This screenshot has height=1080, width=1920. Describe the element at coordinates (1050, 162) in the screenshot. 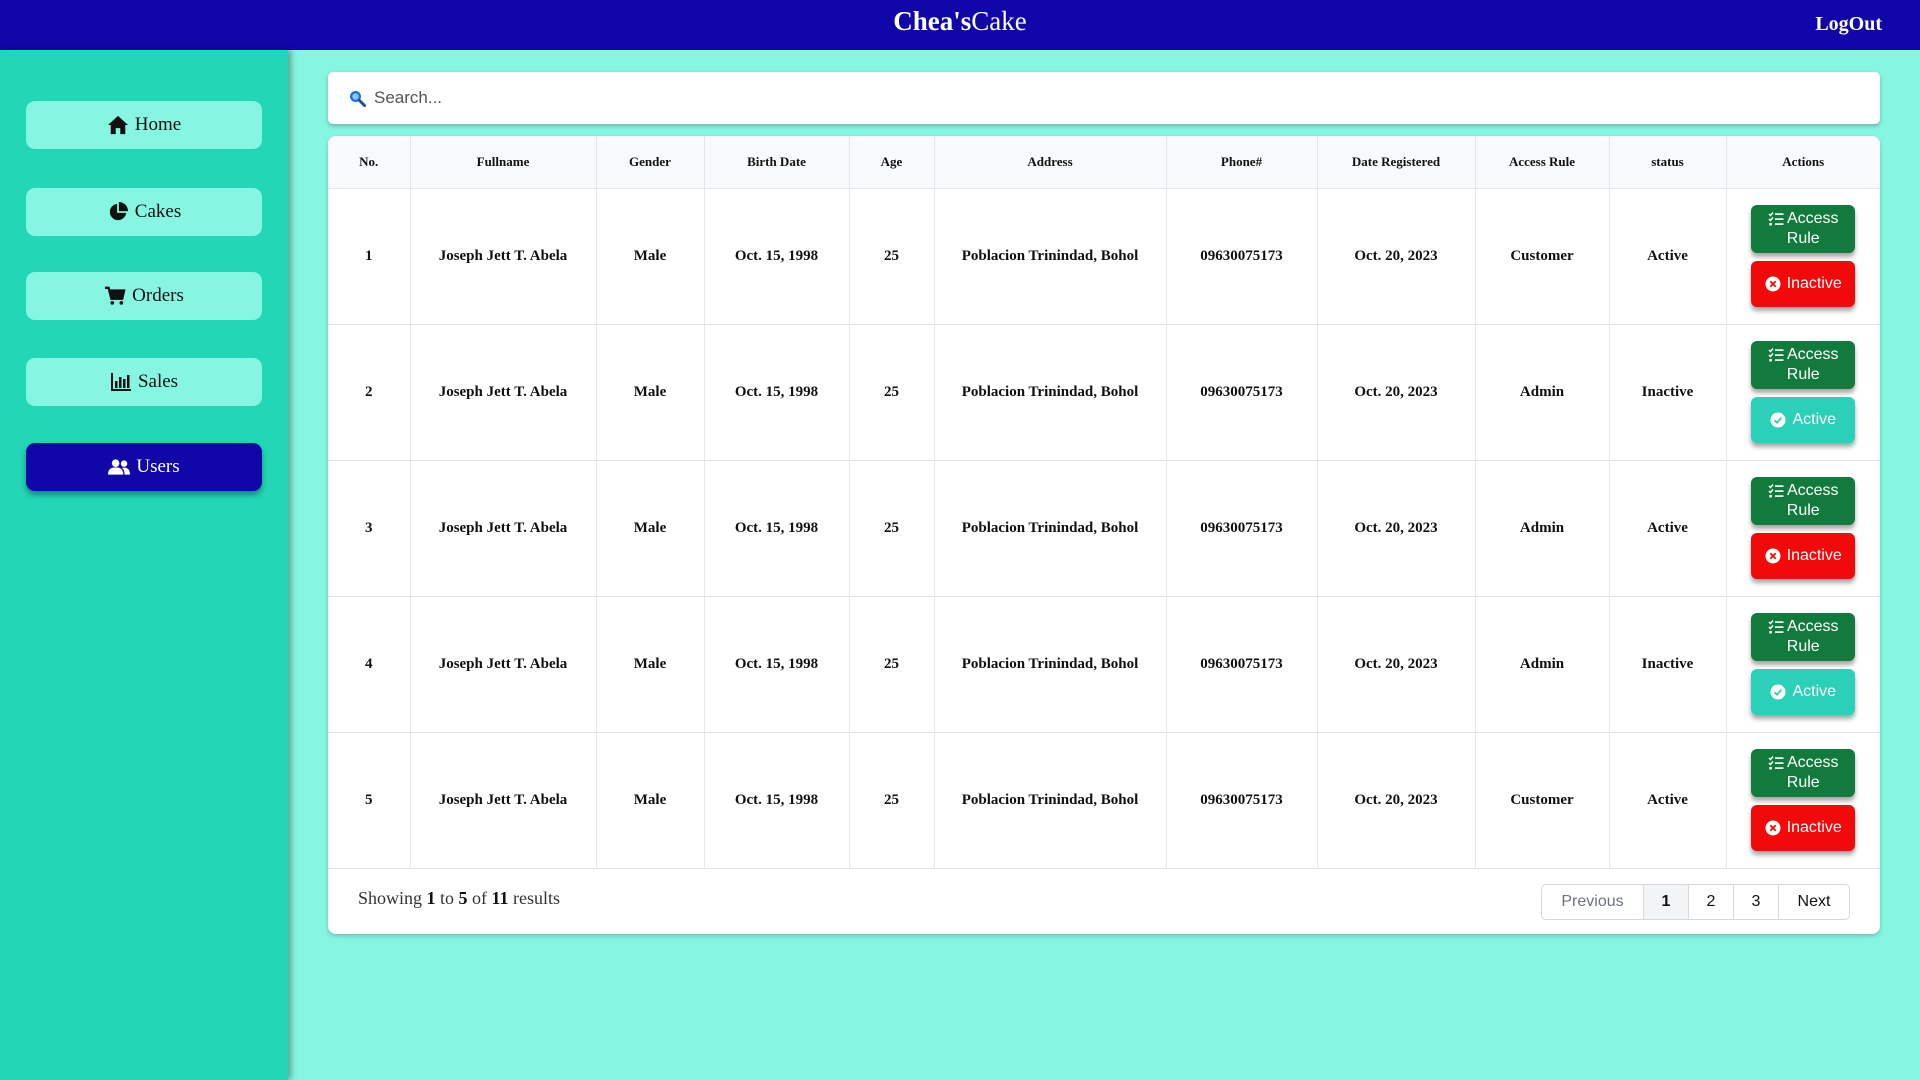

I see `column-header: Address` at that location.